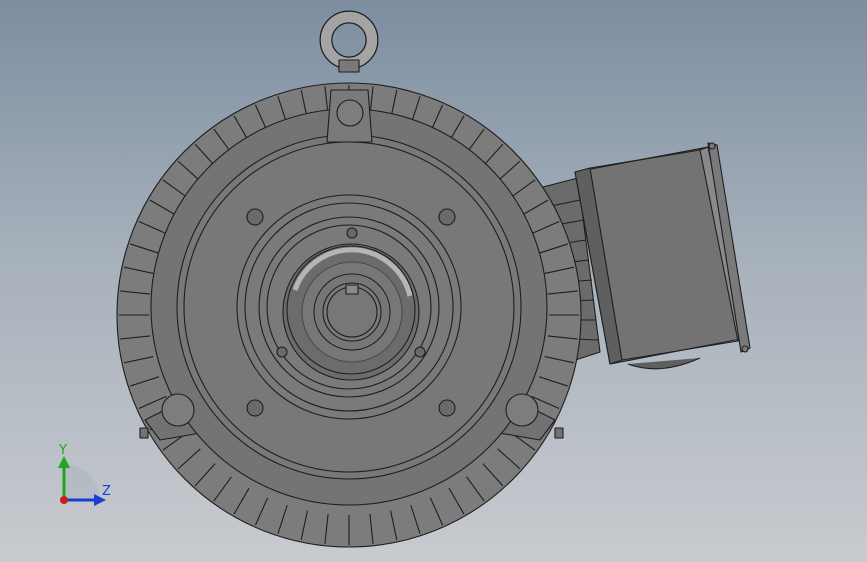 Image resolution: width=867 pixels, height=562 pixels. Describe the element at coordinates (349, 41) in the screenshot. I see `eye-bolt` at that location.